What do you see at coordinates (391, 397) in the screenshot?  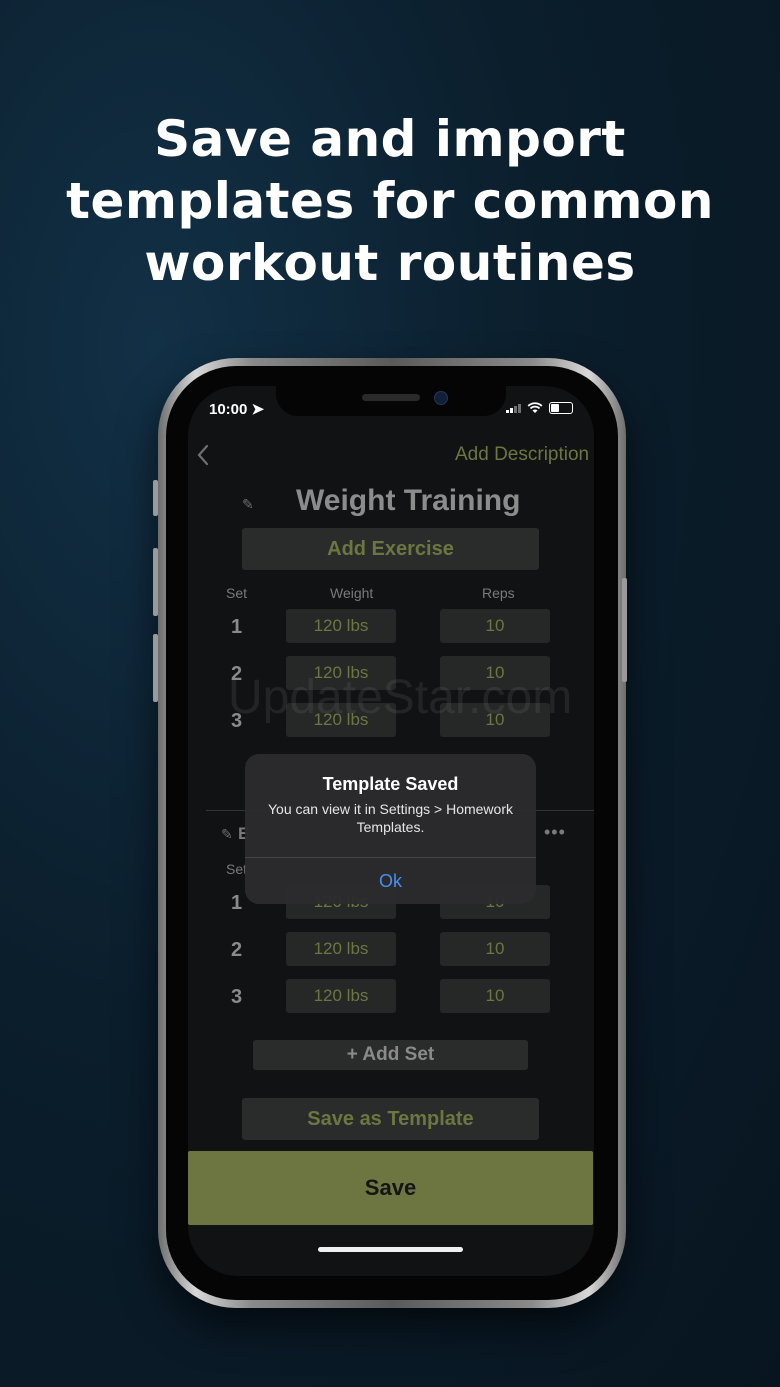 I see `speaker` at bounding box center [391, 397].